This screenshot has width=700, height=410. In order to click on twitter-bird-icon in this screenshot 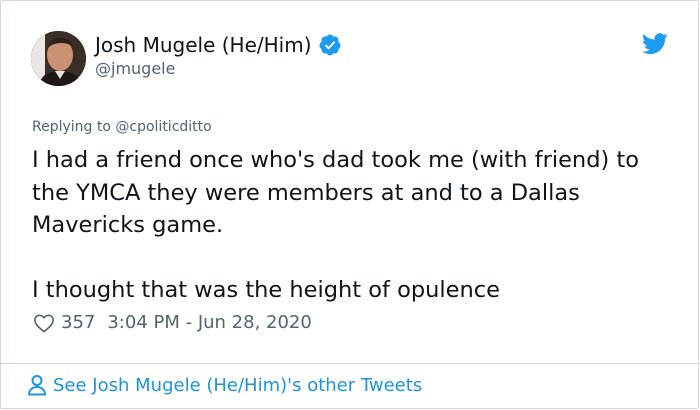, I will do `click(655, 44)`.